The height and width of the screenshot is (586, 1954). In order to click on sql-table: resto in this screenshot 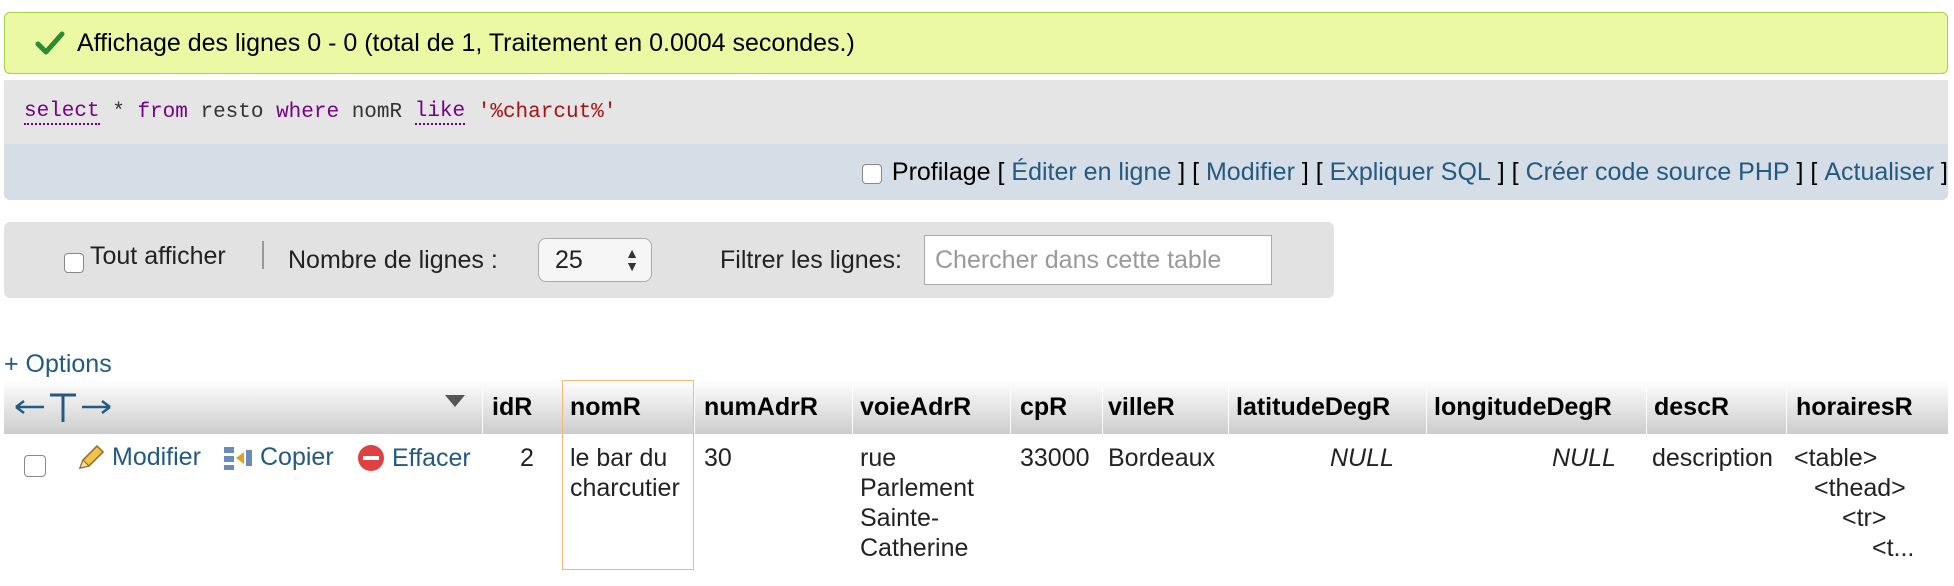, I will do `click(232, 112)`.